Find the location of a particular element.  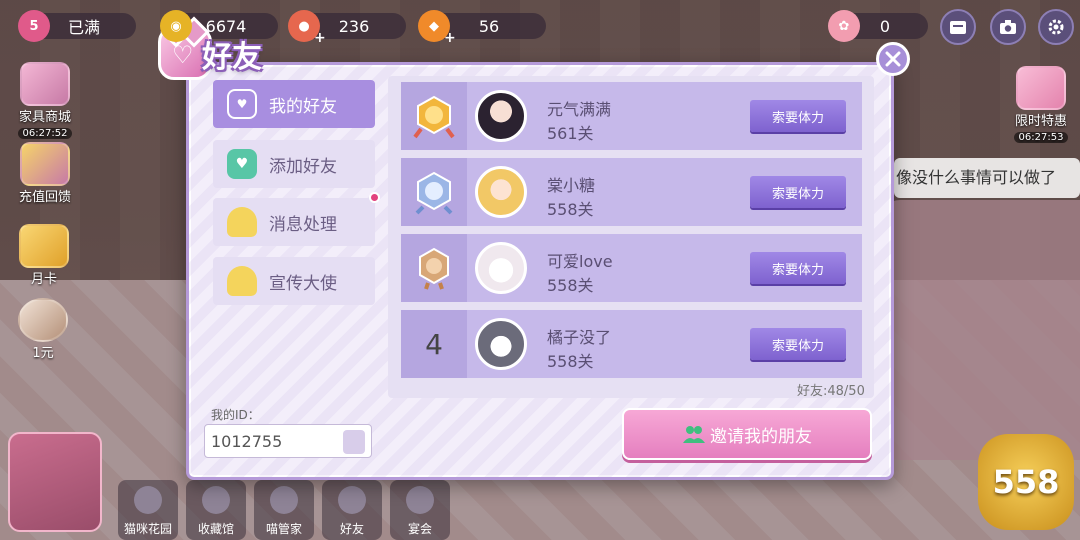

tab-label: 我的好友 is located at coordinates (303, 106).